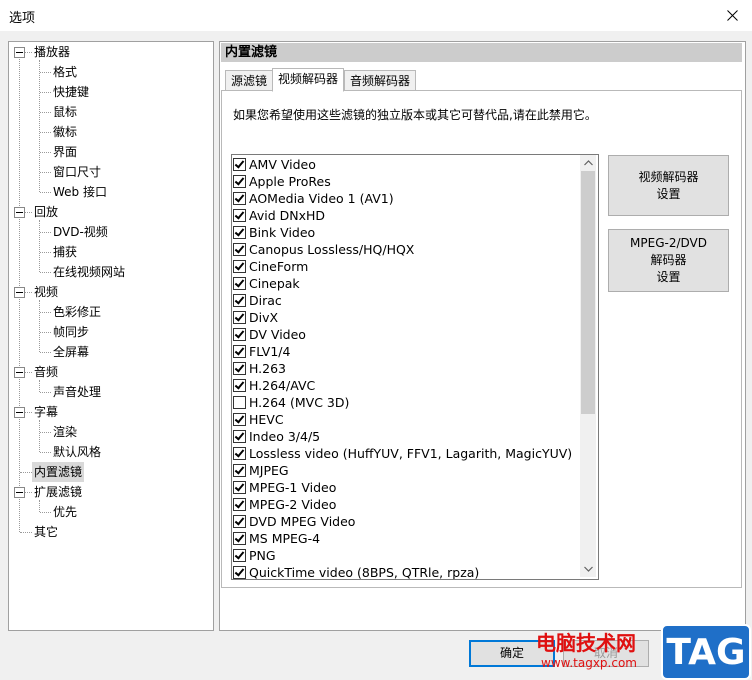  I want to click on tree-item: 鼠标, so click(65, 112).